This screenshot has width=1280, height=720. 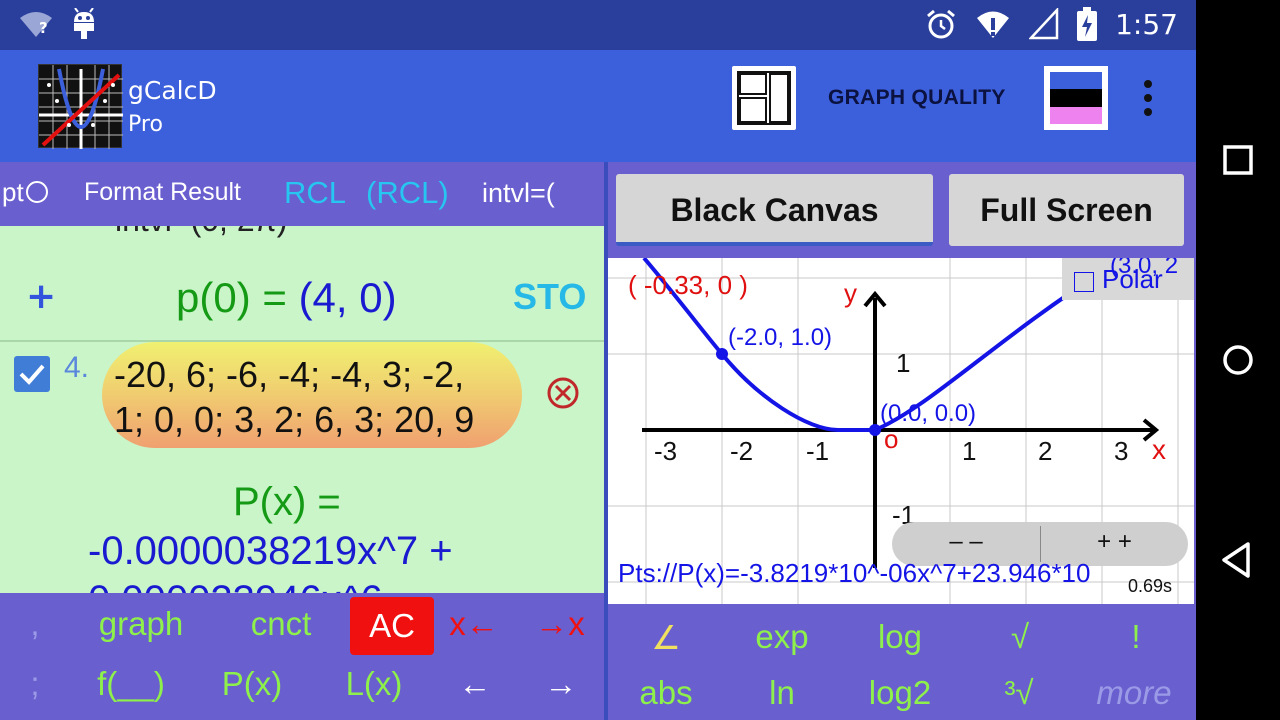 I want to click on clock-time: 1:57, so click(x=1146, y=24).